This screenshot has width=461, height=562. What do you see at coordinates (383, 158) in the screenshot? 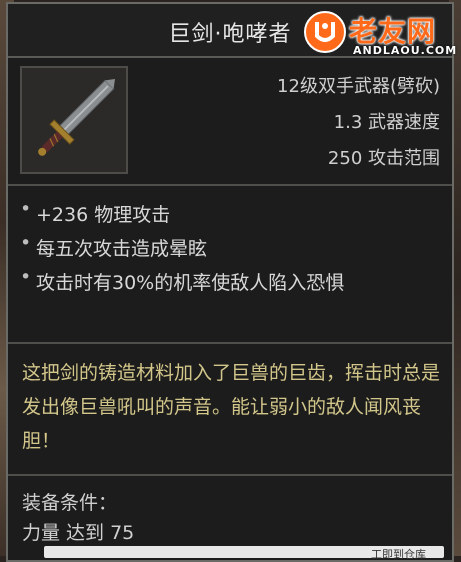
I see `attack-range: 250 攻击范围` at bounding box center [383, 158].